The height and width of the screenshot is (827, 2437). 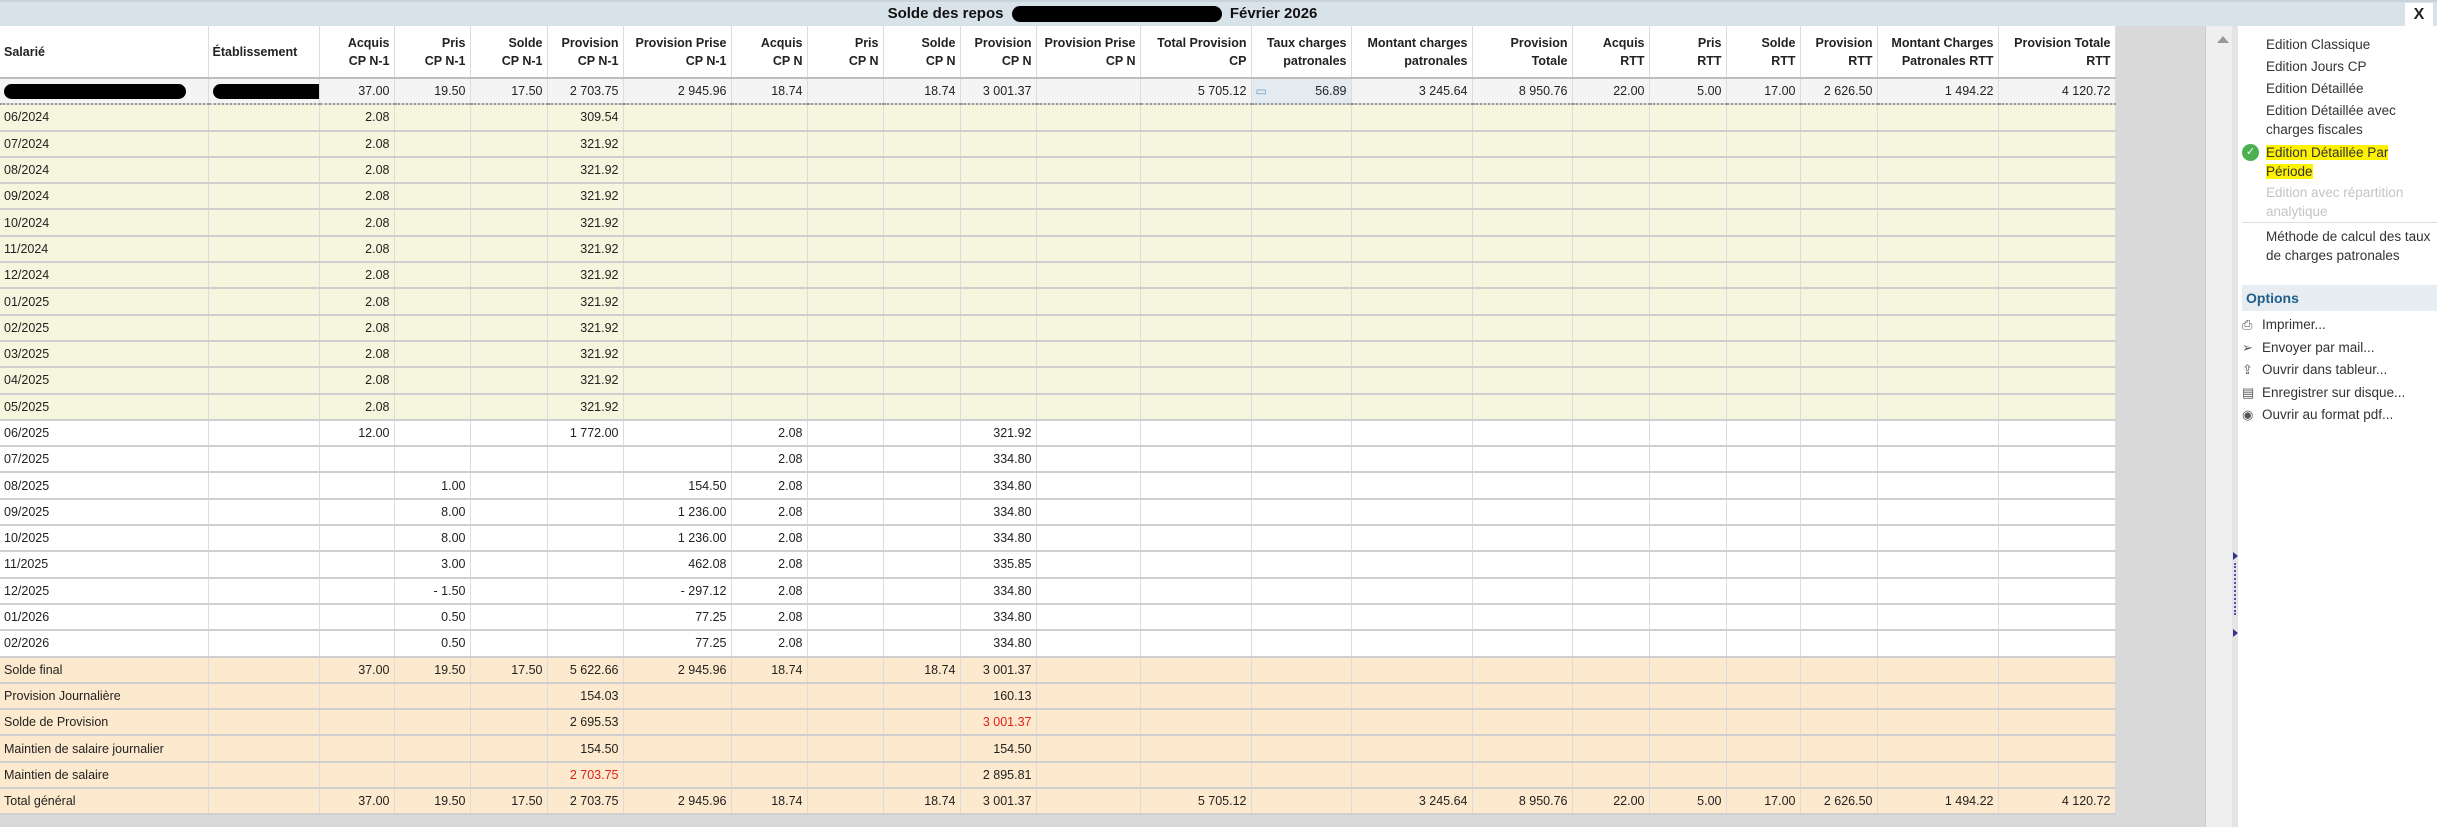 What do you see at coordinates (1058, 565) in the screenshot?
I see `table-row: 11/2025 3.00 462.08 2.08 335.85` at bounding box center [1058, 565].